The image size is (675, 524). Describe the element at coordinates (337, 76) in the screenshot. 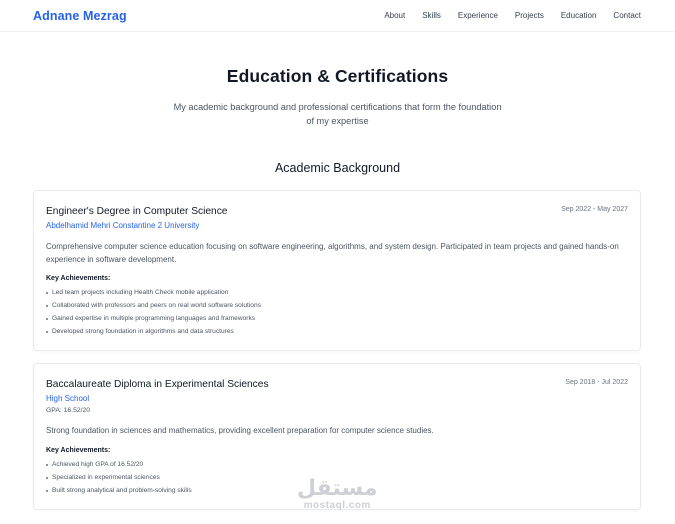

I see `page-title: Education & Certifications` at that location.